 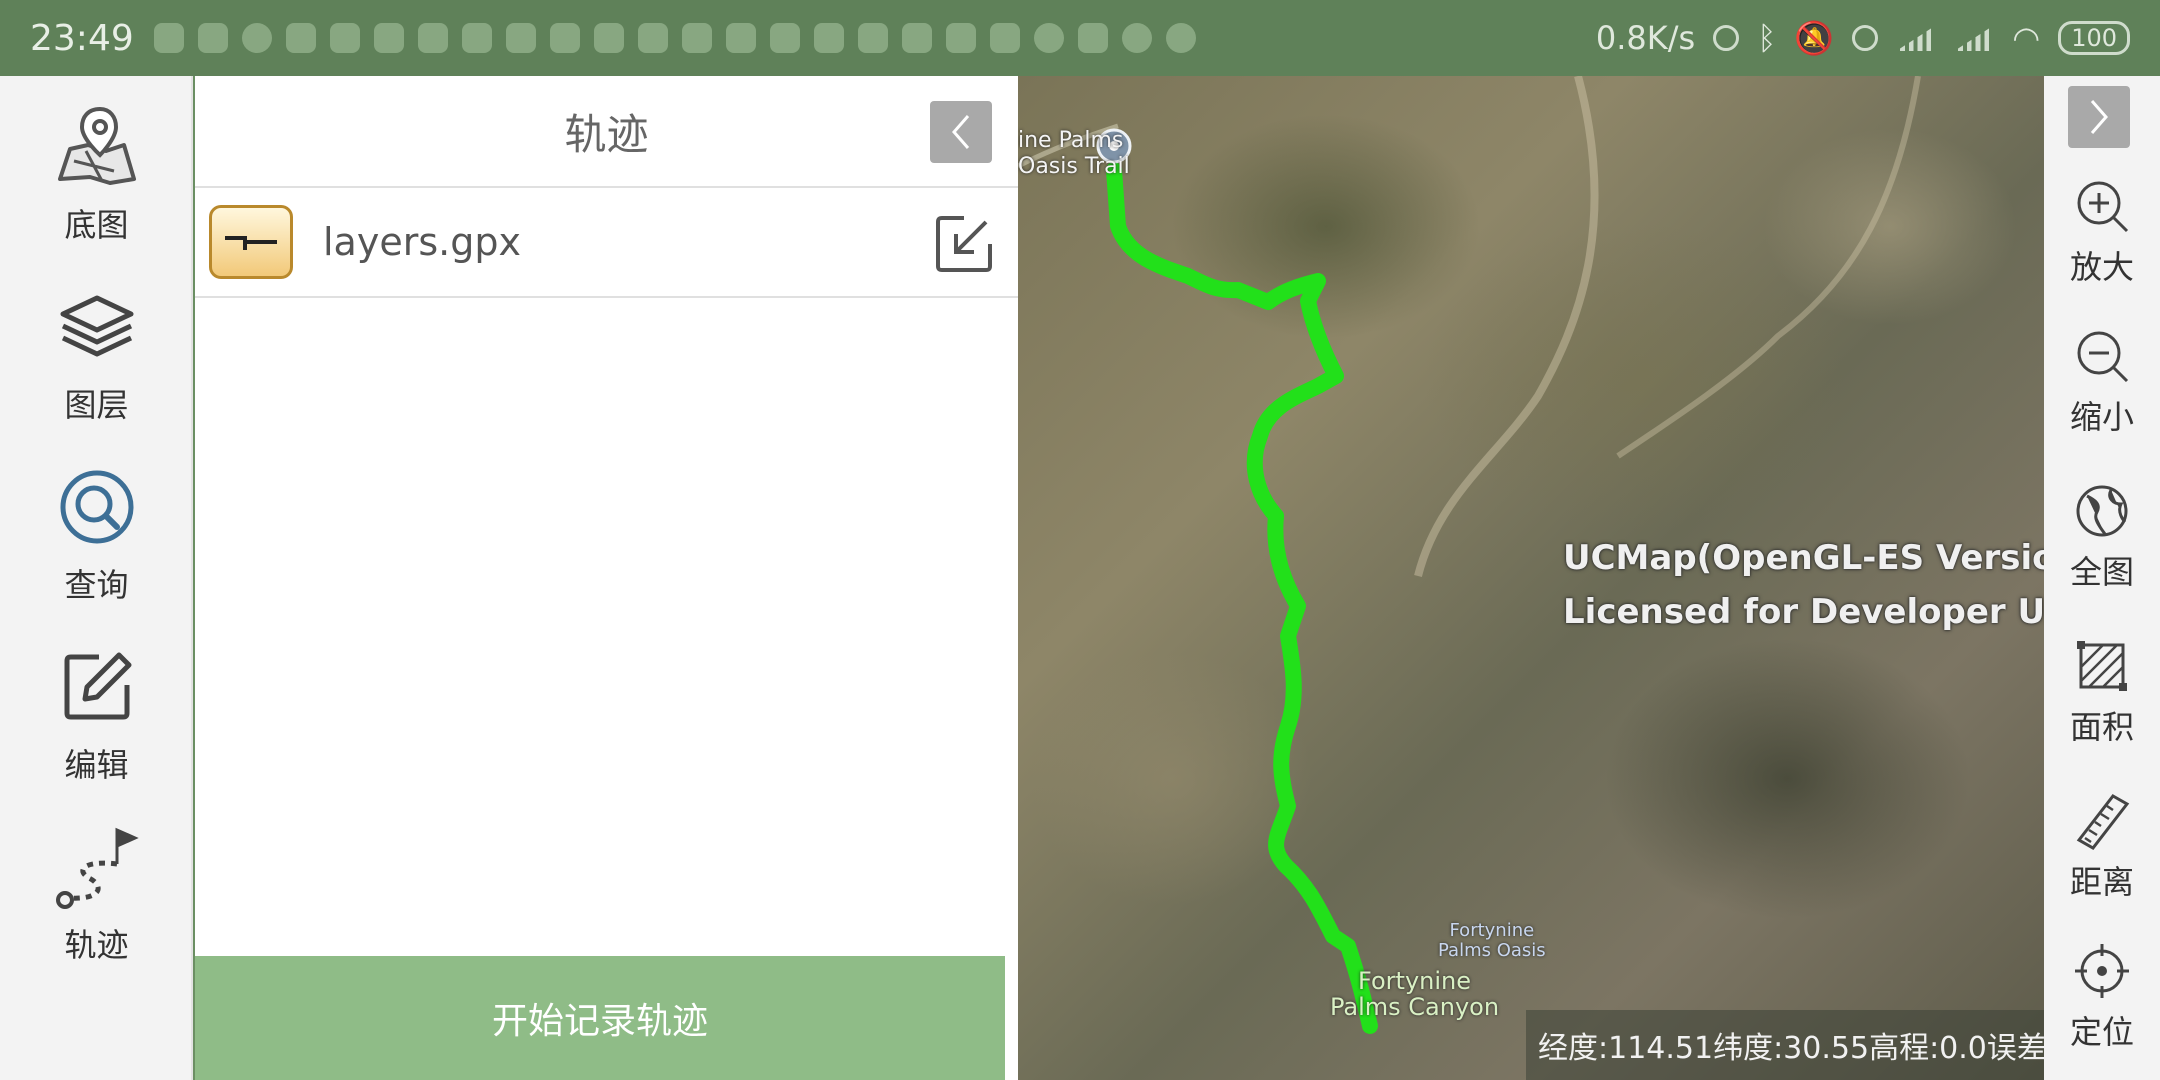 What do you see at coordinates (256, 38) in the screenshot?
I see `circle-app-icon` at bounding box center [256, 38].